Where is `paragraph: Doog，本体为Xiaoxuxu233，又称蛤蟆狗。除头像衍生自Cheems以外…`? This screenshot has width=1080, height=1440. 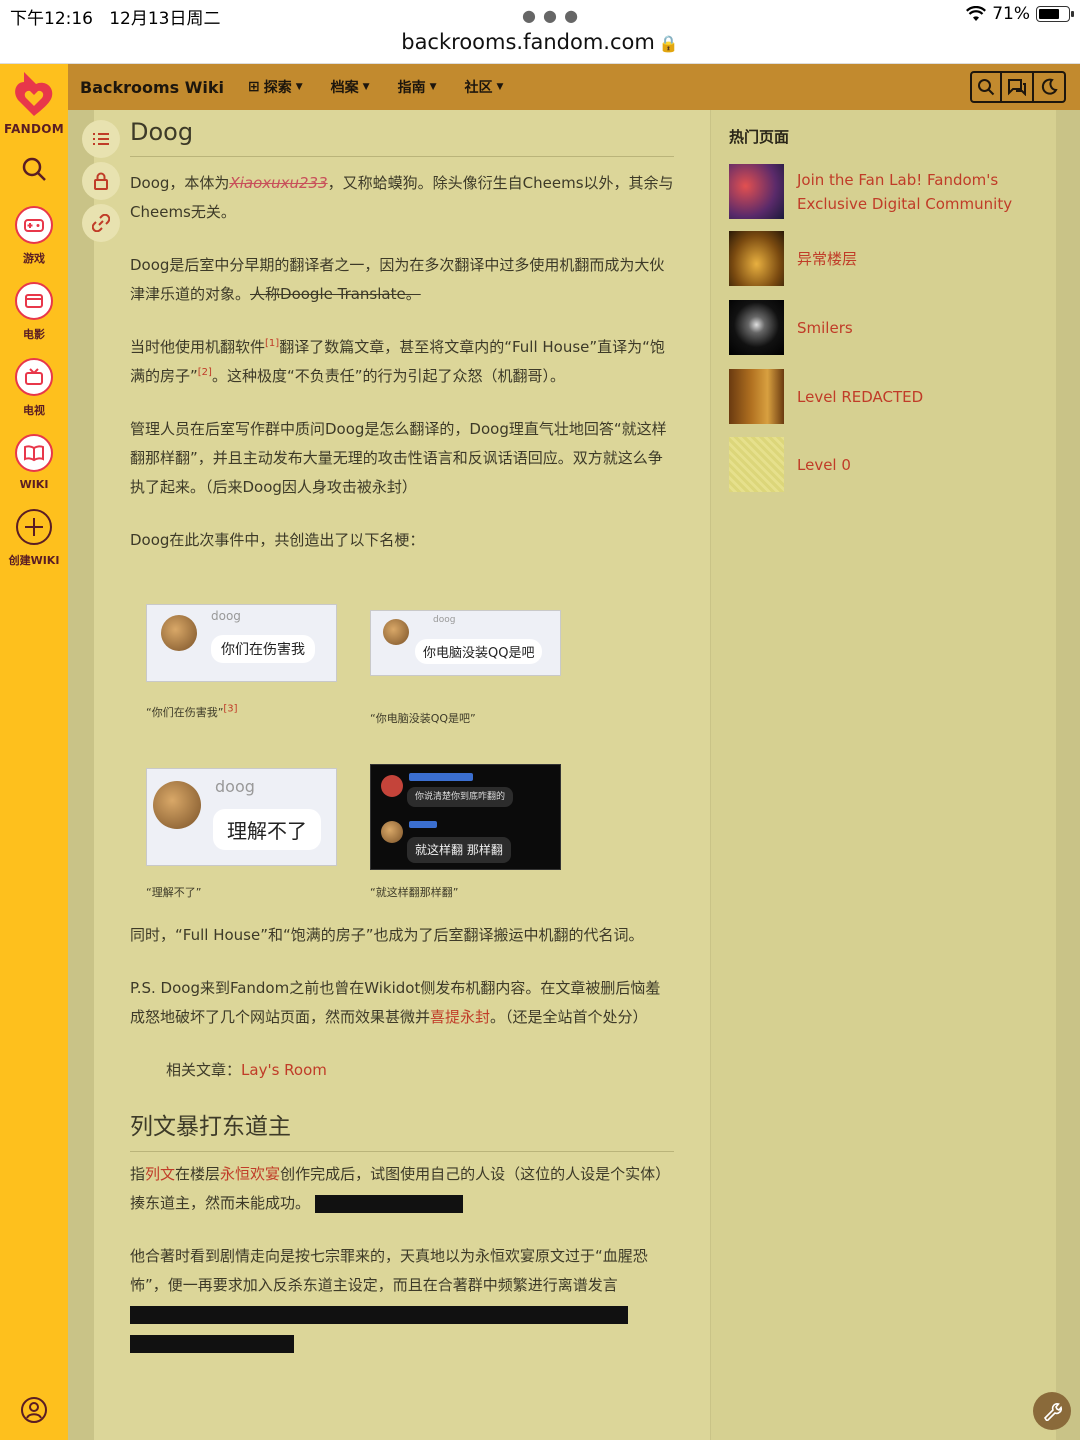 paragraph: Doog，本体为Xiaoxuxu233，又称蛤蟆狗。除头像衍生自Cheems以外… is located at coordinates (402, 197).